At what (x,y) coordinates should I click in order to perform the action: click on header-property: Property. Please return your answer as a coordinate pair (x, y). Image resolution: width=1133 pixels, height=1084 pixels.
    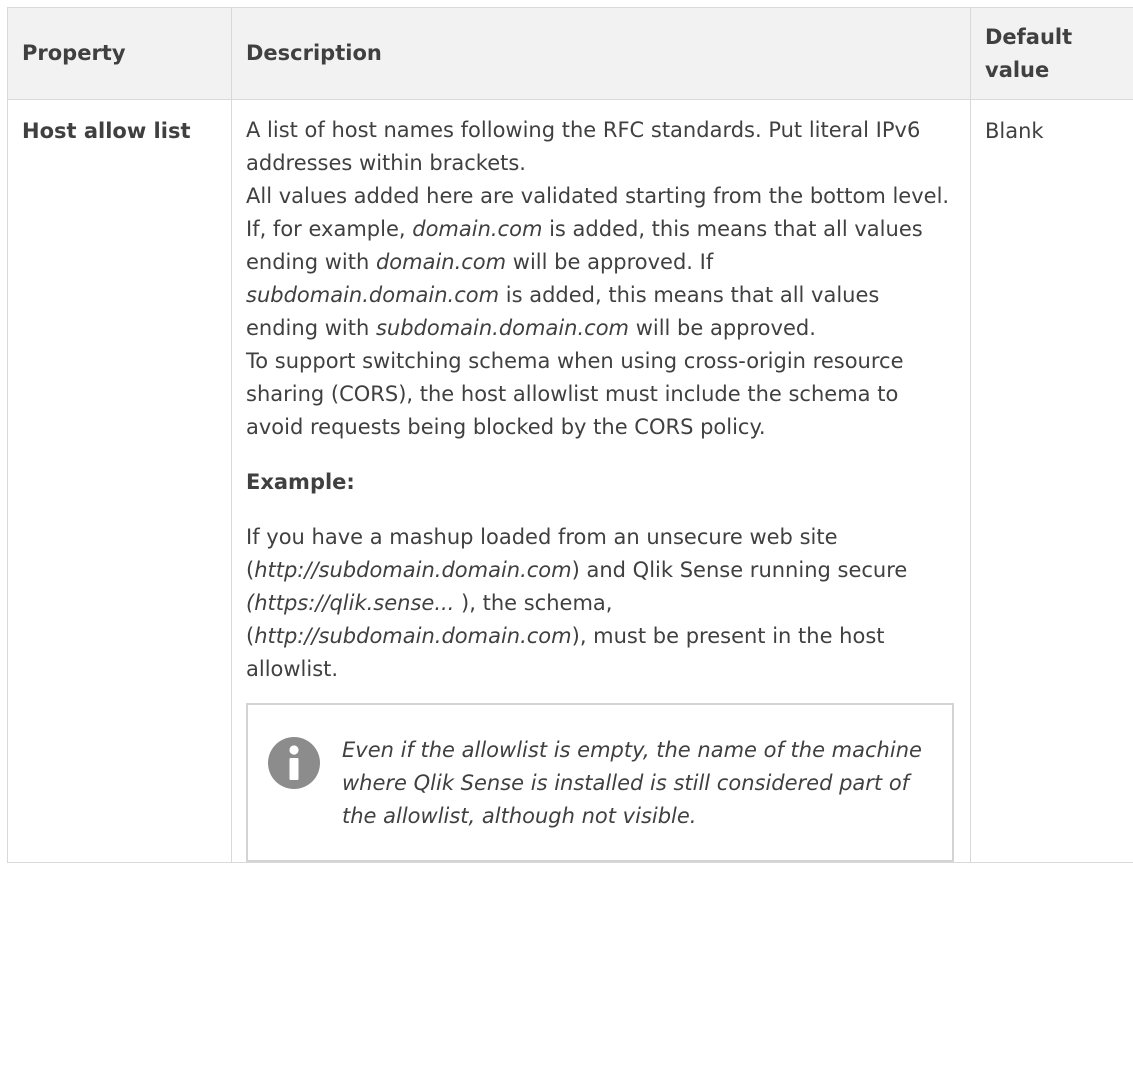
    Looking at the image, I should click on (119, 53).